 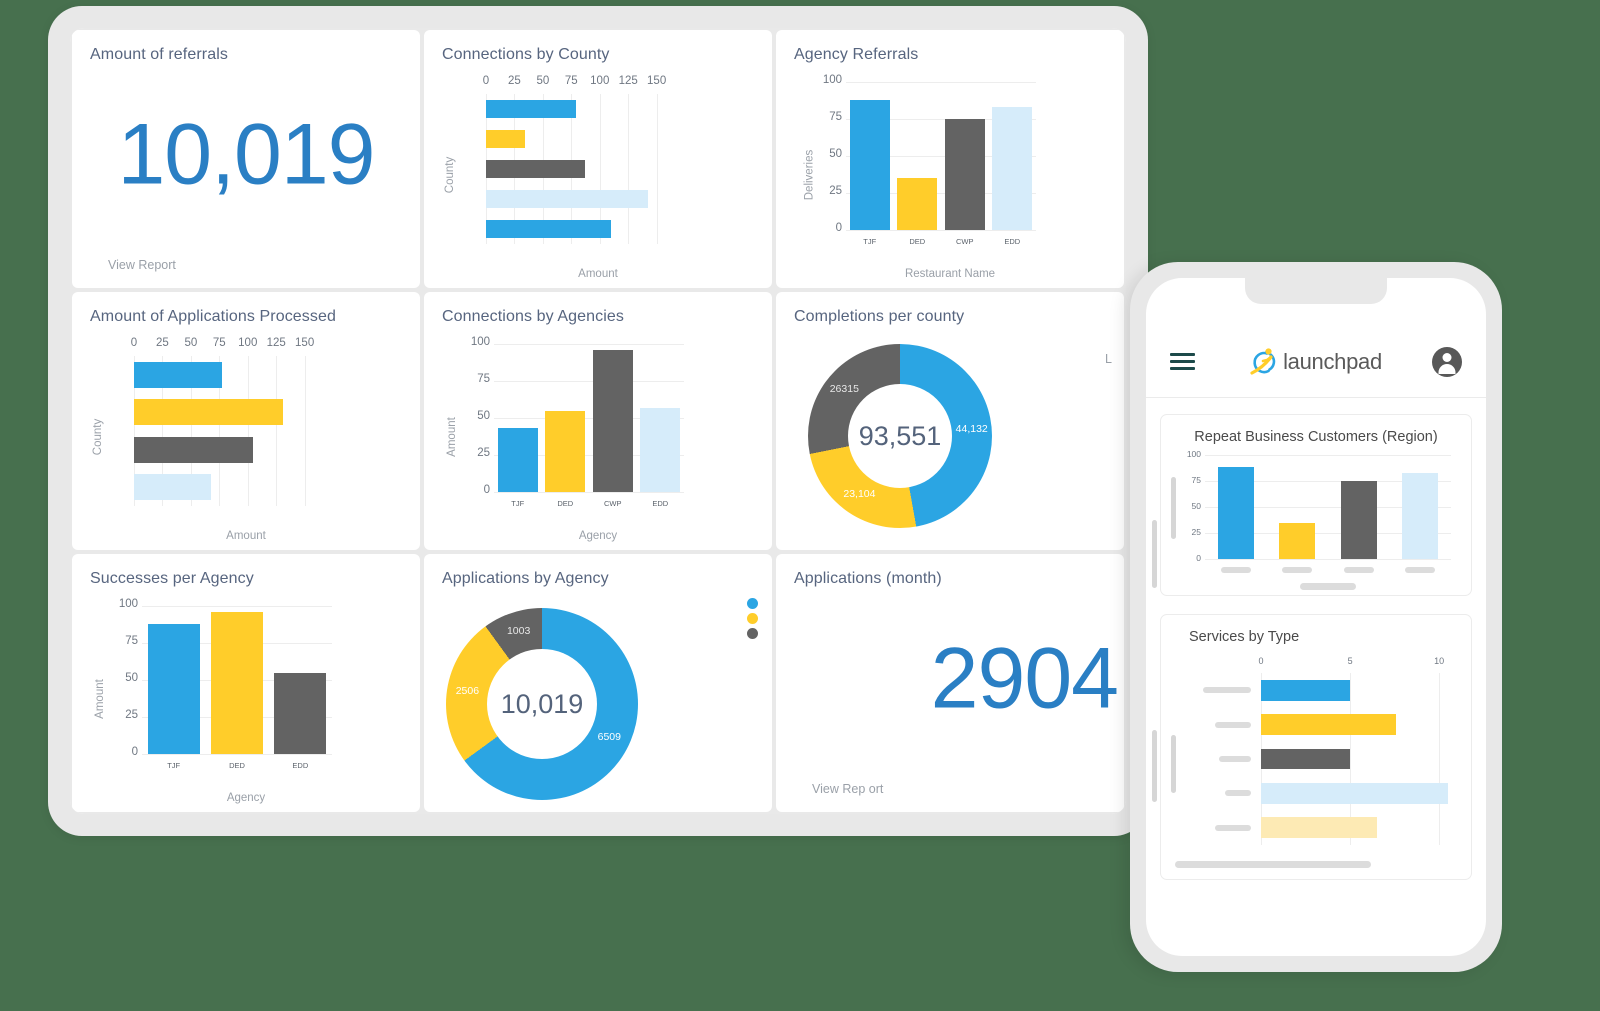 What do you see at coordinates (276, 343) in the screenshot?
I see `axis-tick-label: 125` at bounding box center [276, 343].